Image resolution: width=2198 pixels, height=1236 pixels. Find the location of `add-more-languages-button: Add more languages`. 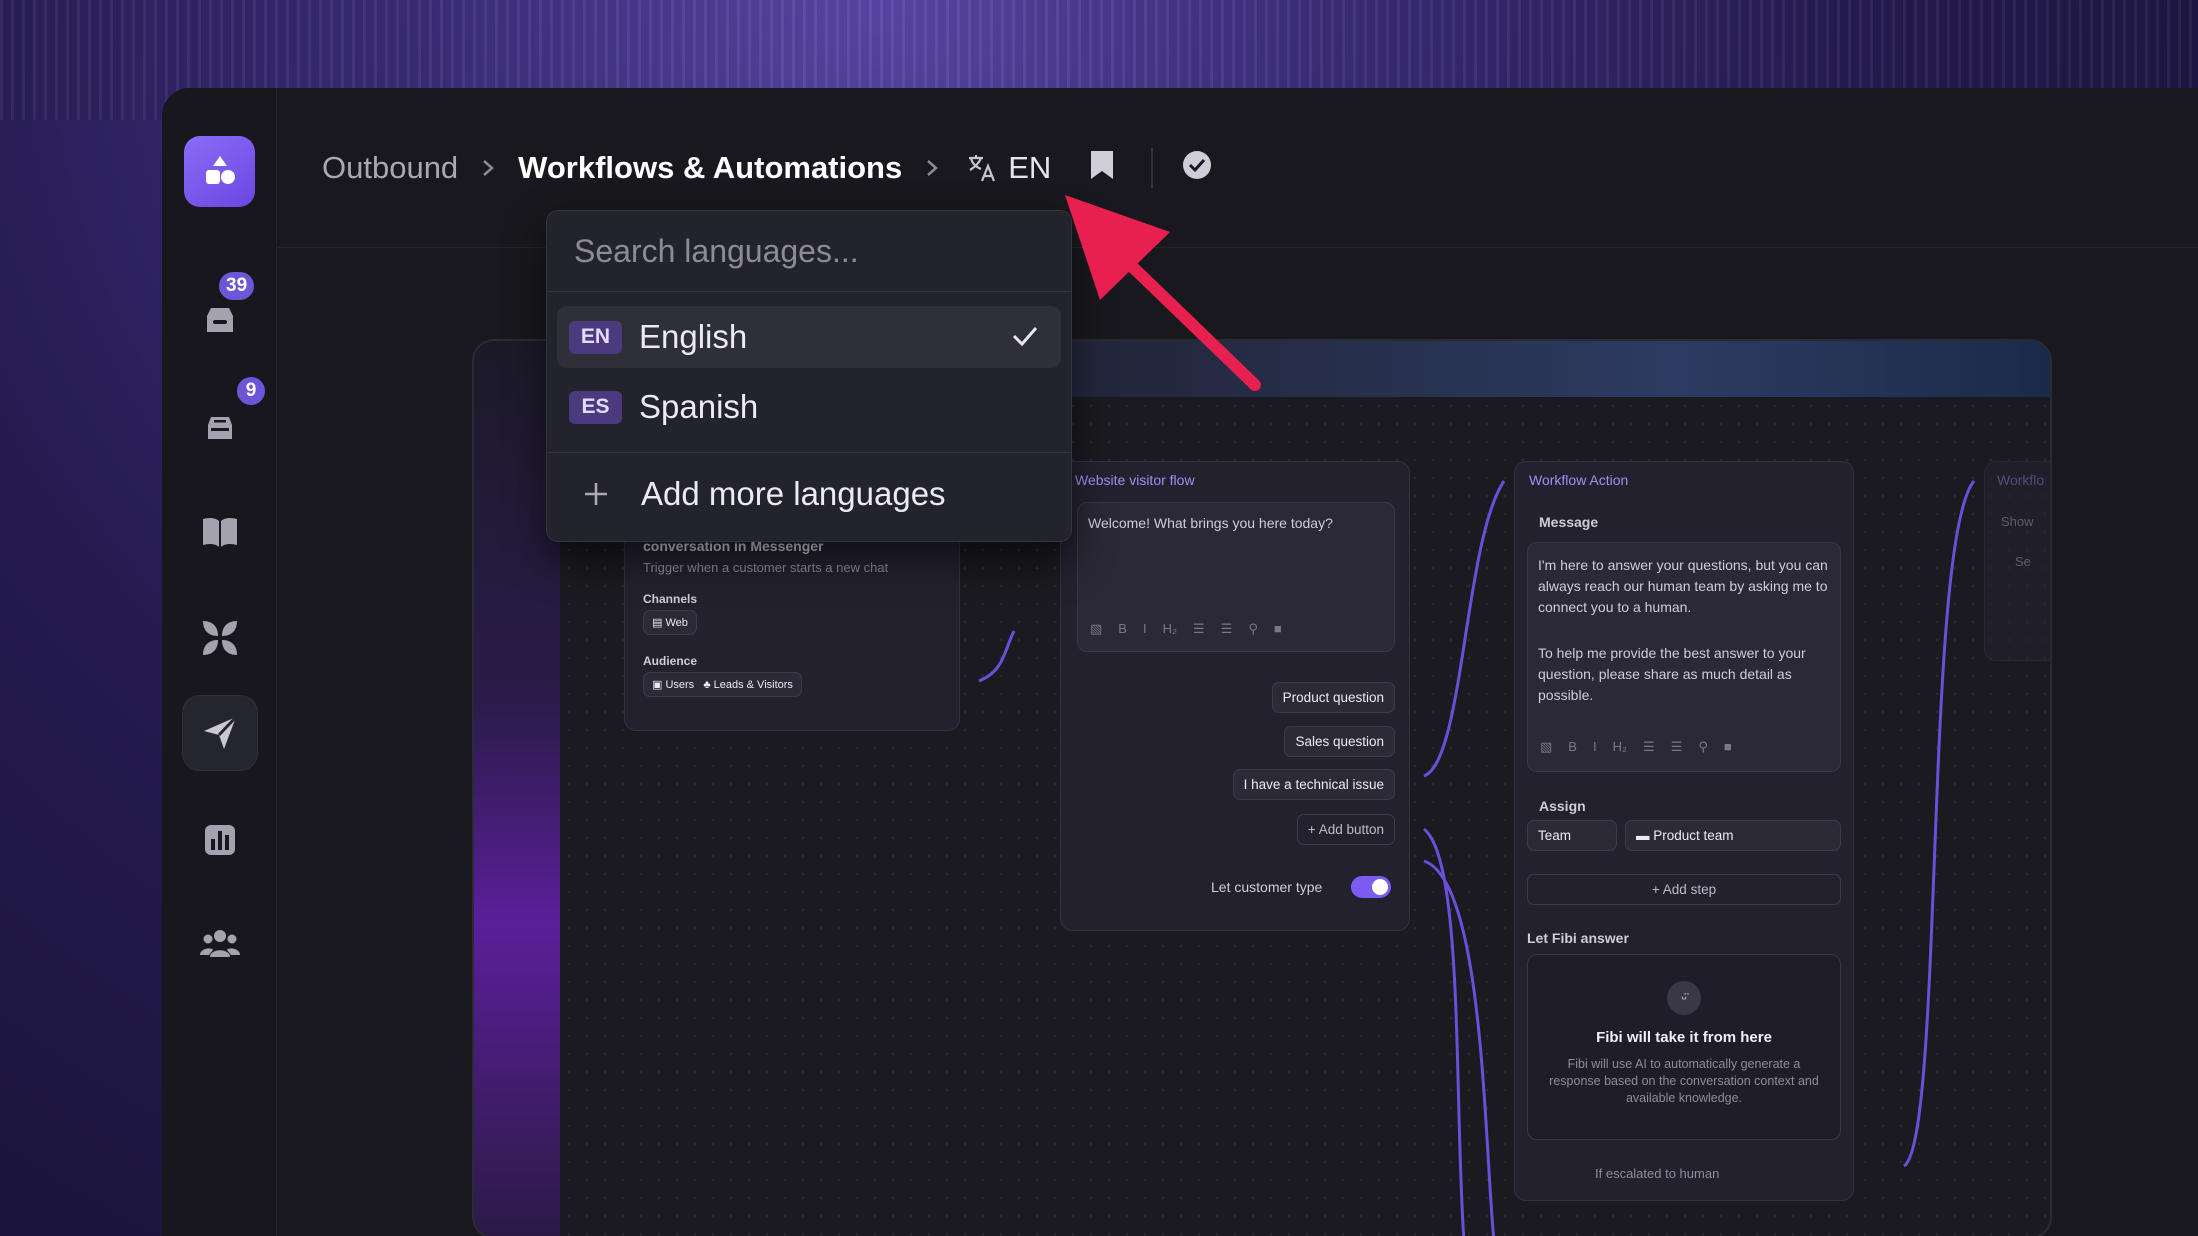

add-more-languages-button: Add more languages is located at coordinates (764, 494).